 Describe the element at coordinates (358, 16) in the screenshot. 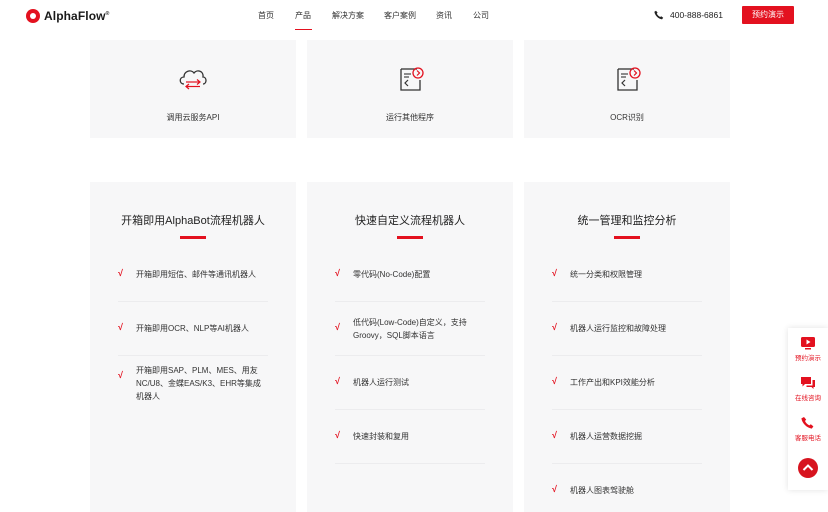

I see `nav-solutions: 解决方案` at that location.